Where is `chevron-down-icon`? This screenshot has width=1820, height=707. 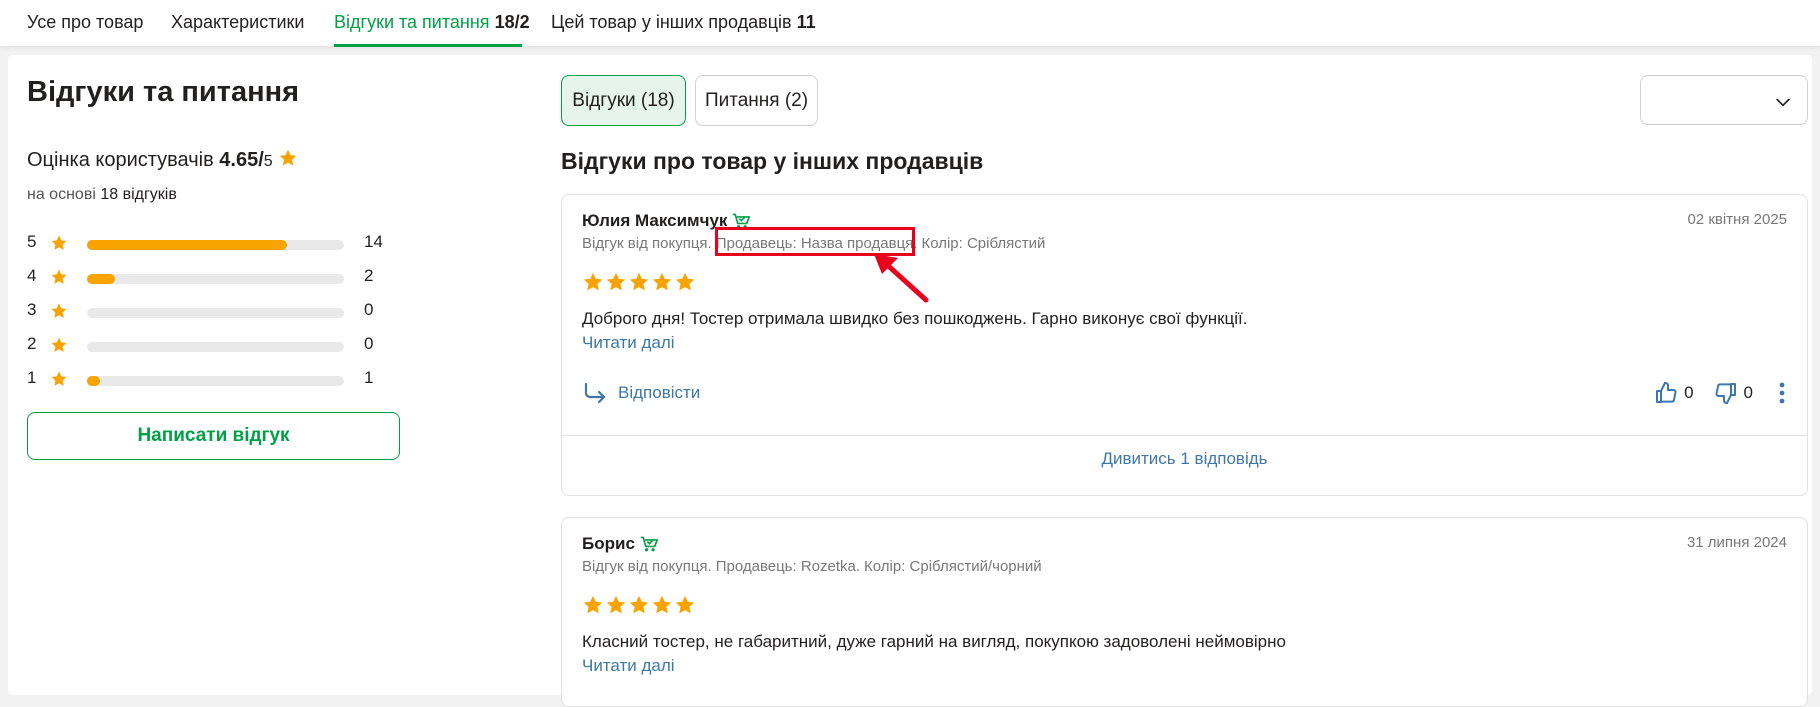 chevron-down-icon is located at coordinates (1783, 102).